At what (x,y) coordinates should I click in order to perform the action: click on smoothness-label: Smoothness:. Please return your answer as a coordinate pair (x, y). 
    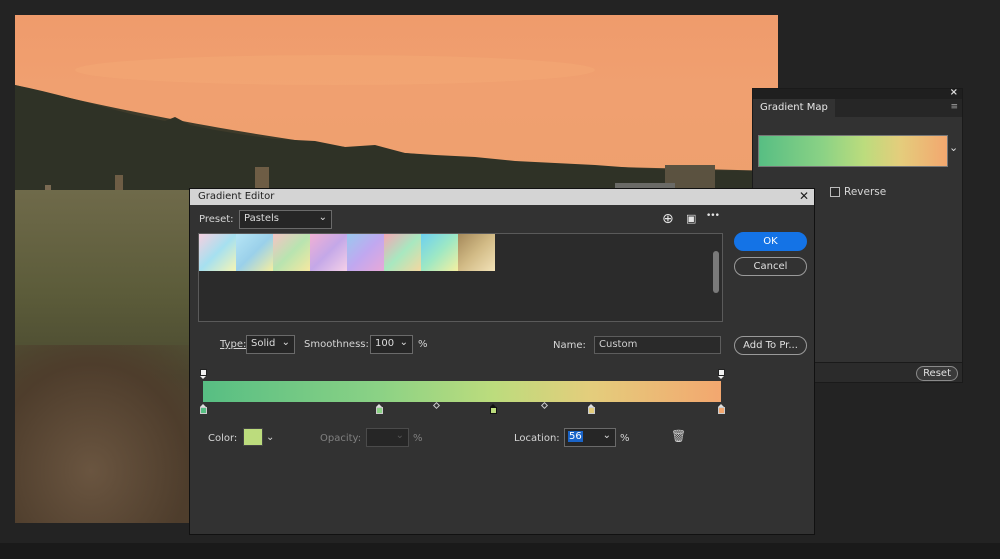
    Looking at the image, I should click on (336, 344).